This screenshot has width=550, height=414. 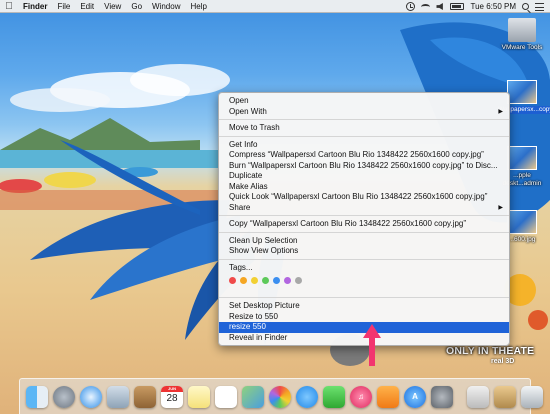 What do you see at coordinates (199, 396) in the screenshot?
I see `notes-icon` at bounding box center [199, 396].